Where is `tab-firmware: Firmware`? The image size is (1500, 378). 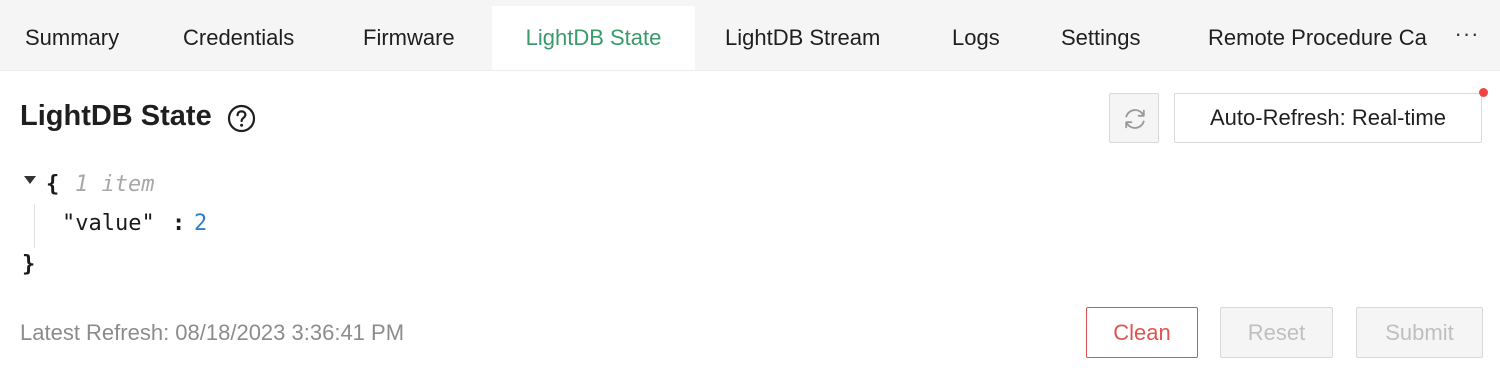
tab-firmware: Firmware is located at coordinates (409, 38).